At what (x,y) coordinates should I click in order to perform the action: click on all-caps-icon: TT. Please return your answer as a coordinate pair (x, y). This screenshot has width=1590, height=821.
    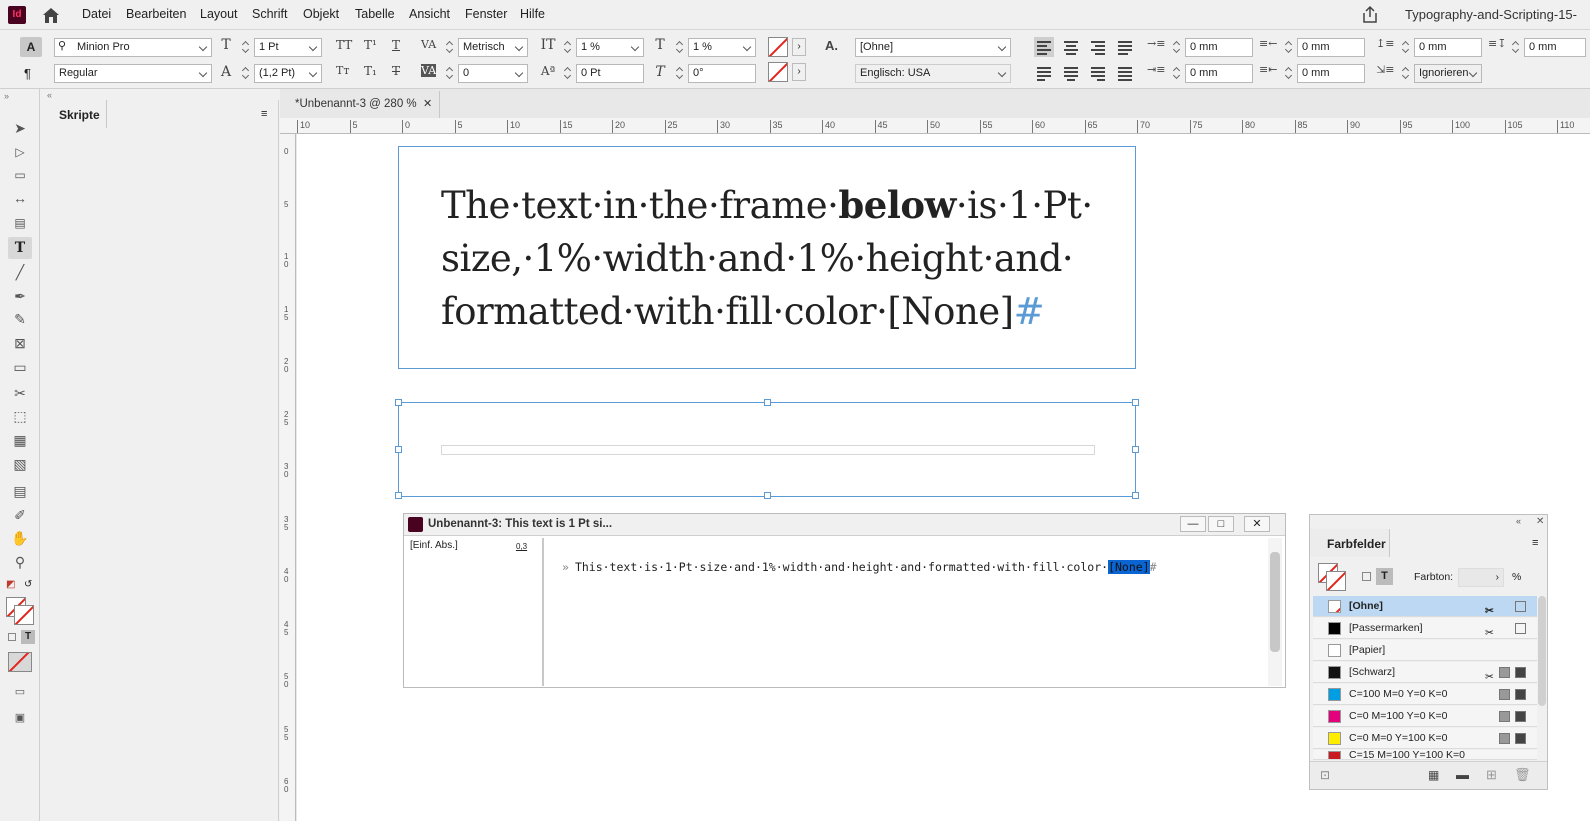
    Looking at the image, I should click on (344, 45).